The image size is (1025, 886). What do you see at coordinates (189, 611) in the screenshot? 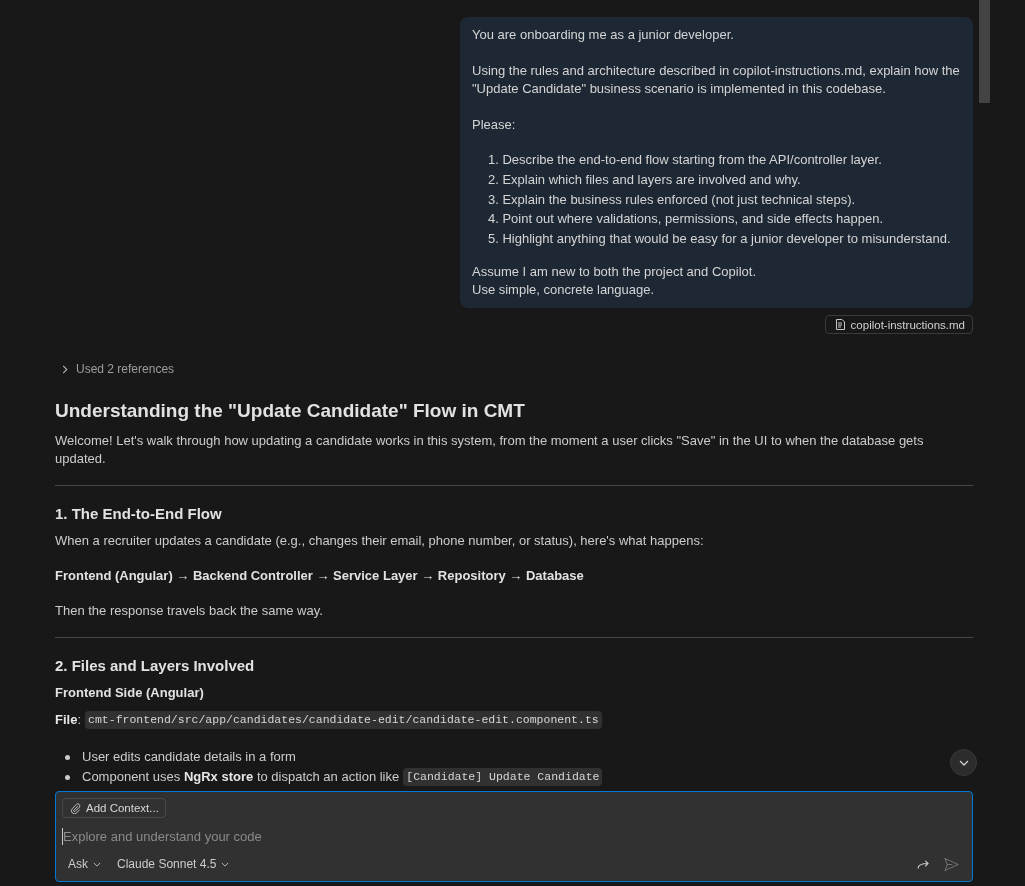
I see `response-paragraph: Then the response travels back the same way.` at bounding box center [189, 611].